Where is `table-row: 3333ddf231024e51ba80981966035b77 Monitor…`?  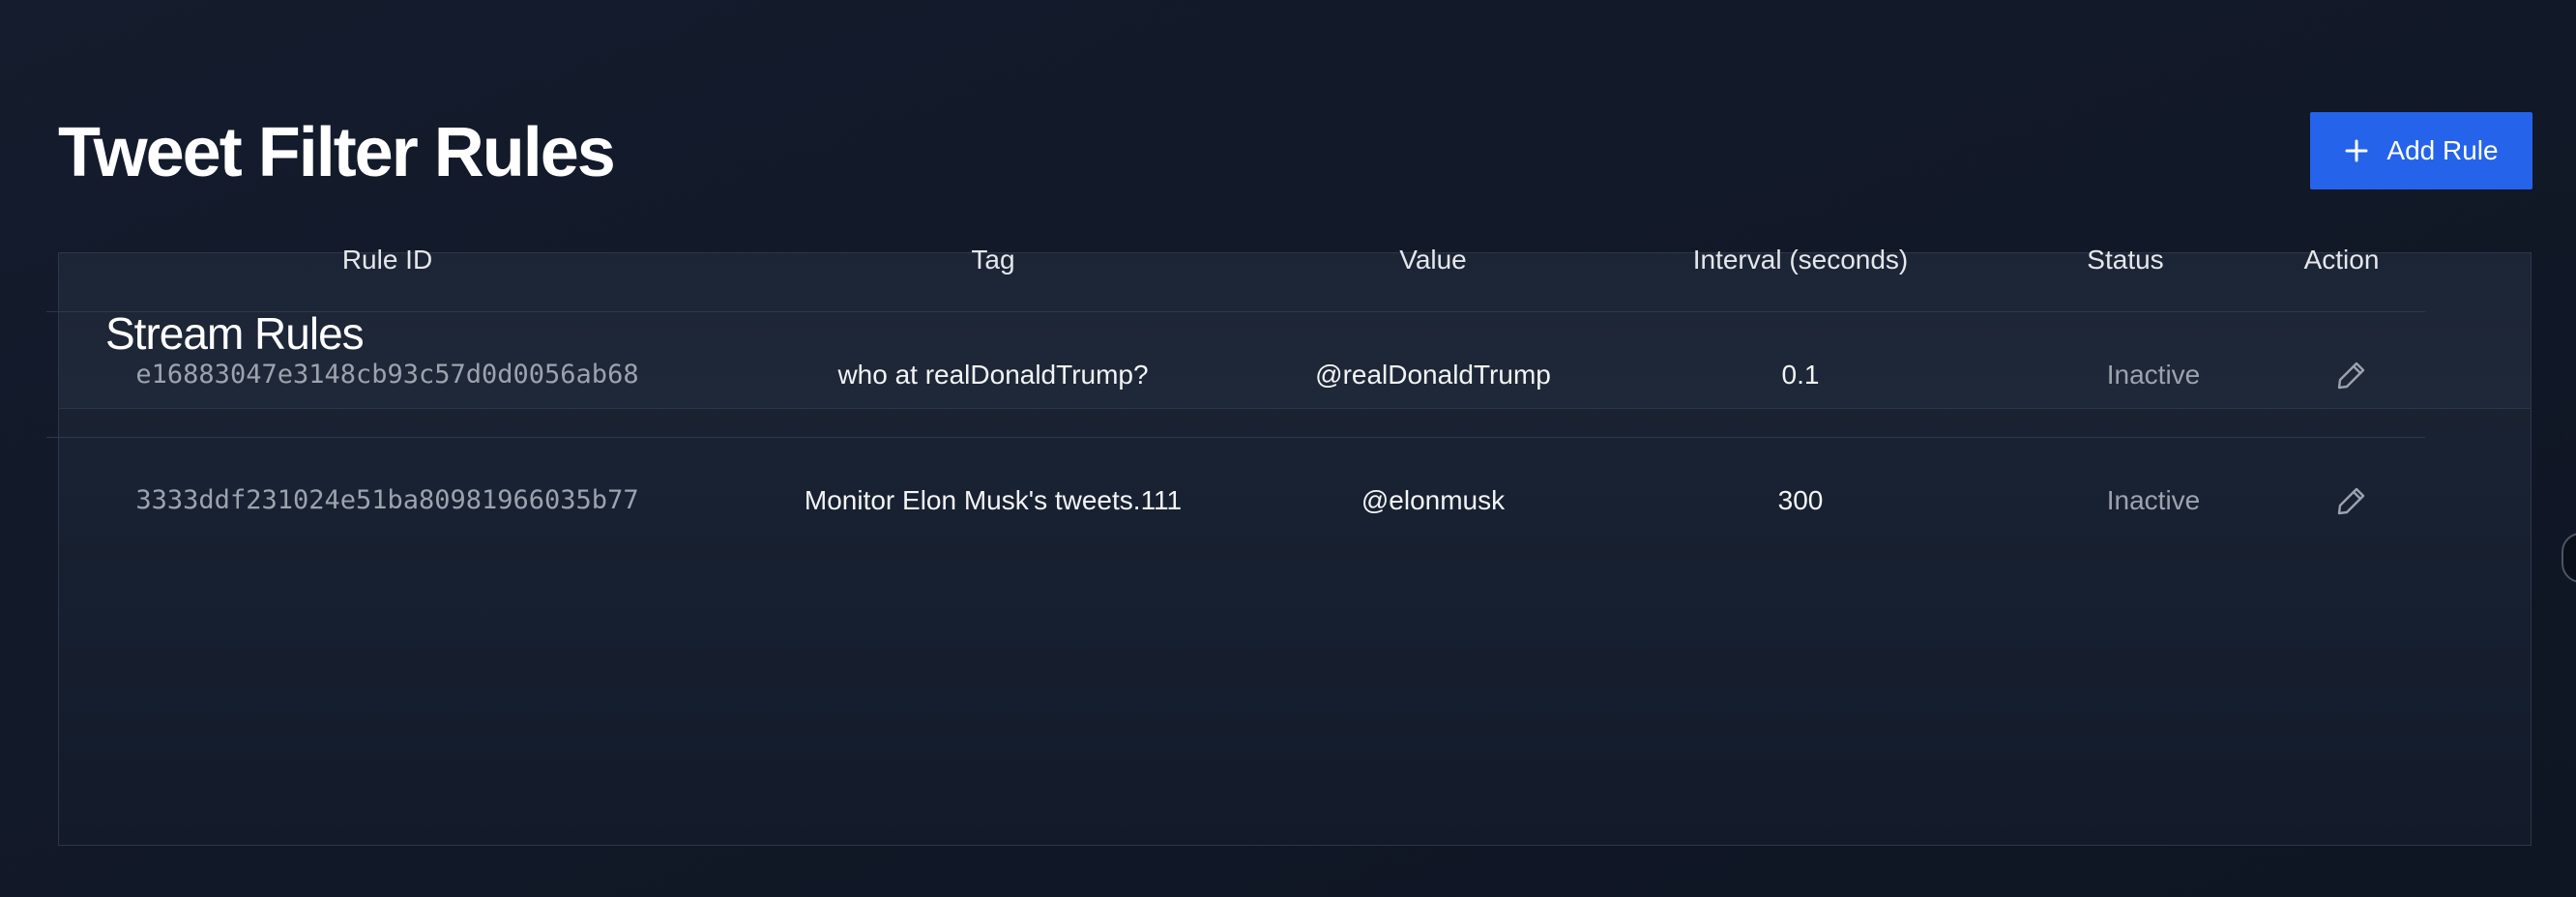
table-row: 3333ddf231024e51ba80981966035b77 Monitor… is located at coordinates (1235, 501).